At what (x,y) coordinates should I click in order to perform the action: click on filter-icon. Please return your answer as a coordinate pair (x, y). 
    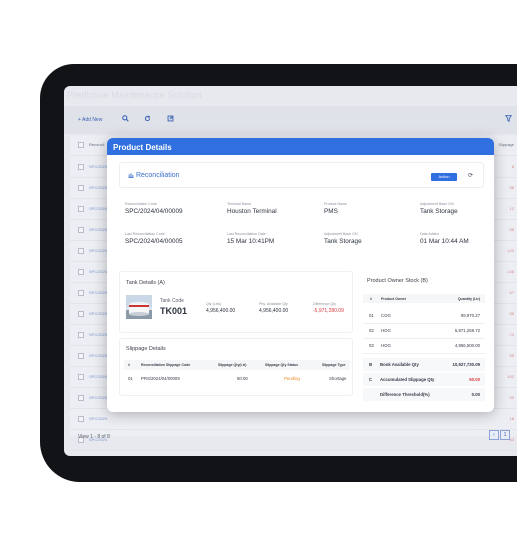
    Looking at the image, I should click on (508, 118).